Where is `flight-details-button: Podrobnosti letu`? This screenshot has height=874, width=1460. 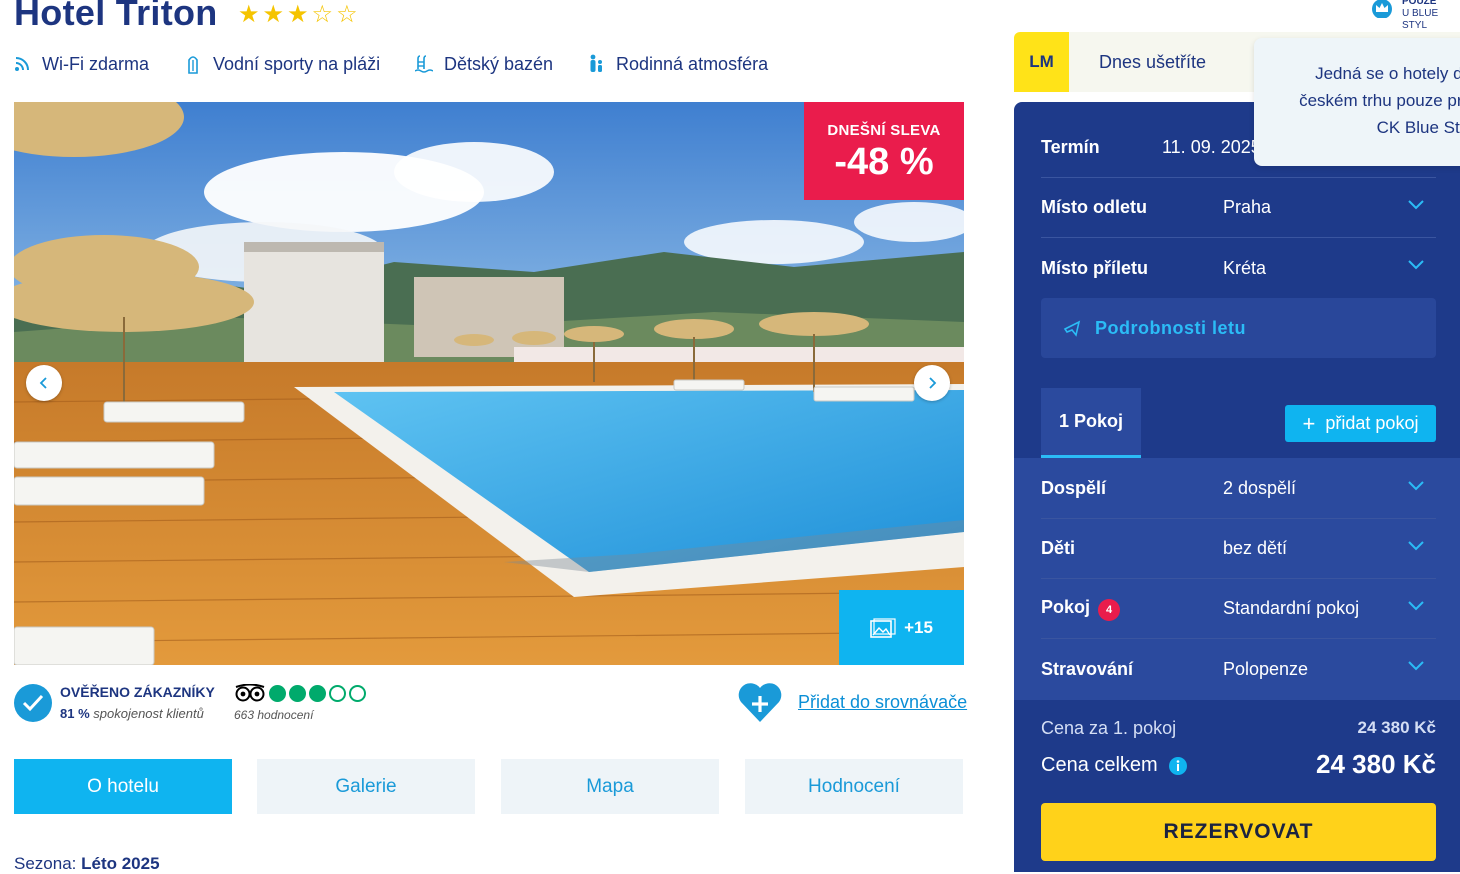
flight-details-button: Podrobnosti letu is located at coordinates (1238, 328).